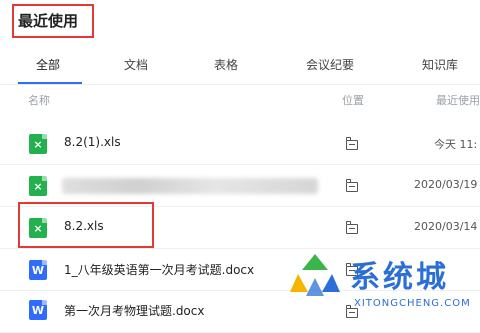 The height and width of the screenshot is (333, 480). Describe the element at coordinates (53, 21) in the screenshot. I see `title-highlight-box` at that location.